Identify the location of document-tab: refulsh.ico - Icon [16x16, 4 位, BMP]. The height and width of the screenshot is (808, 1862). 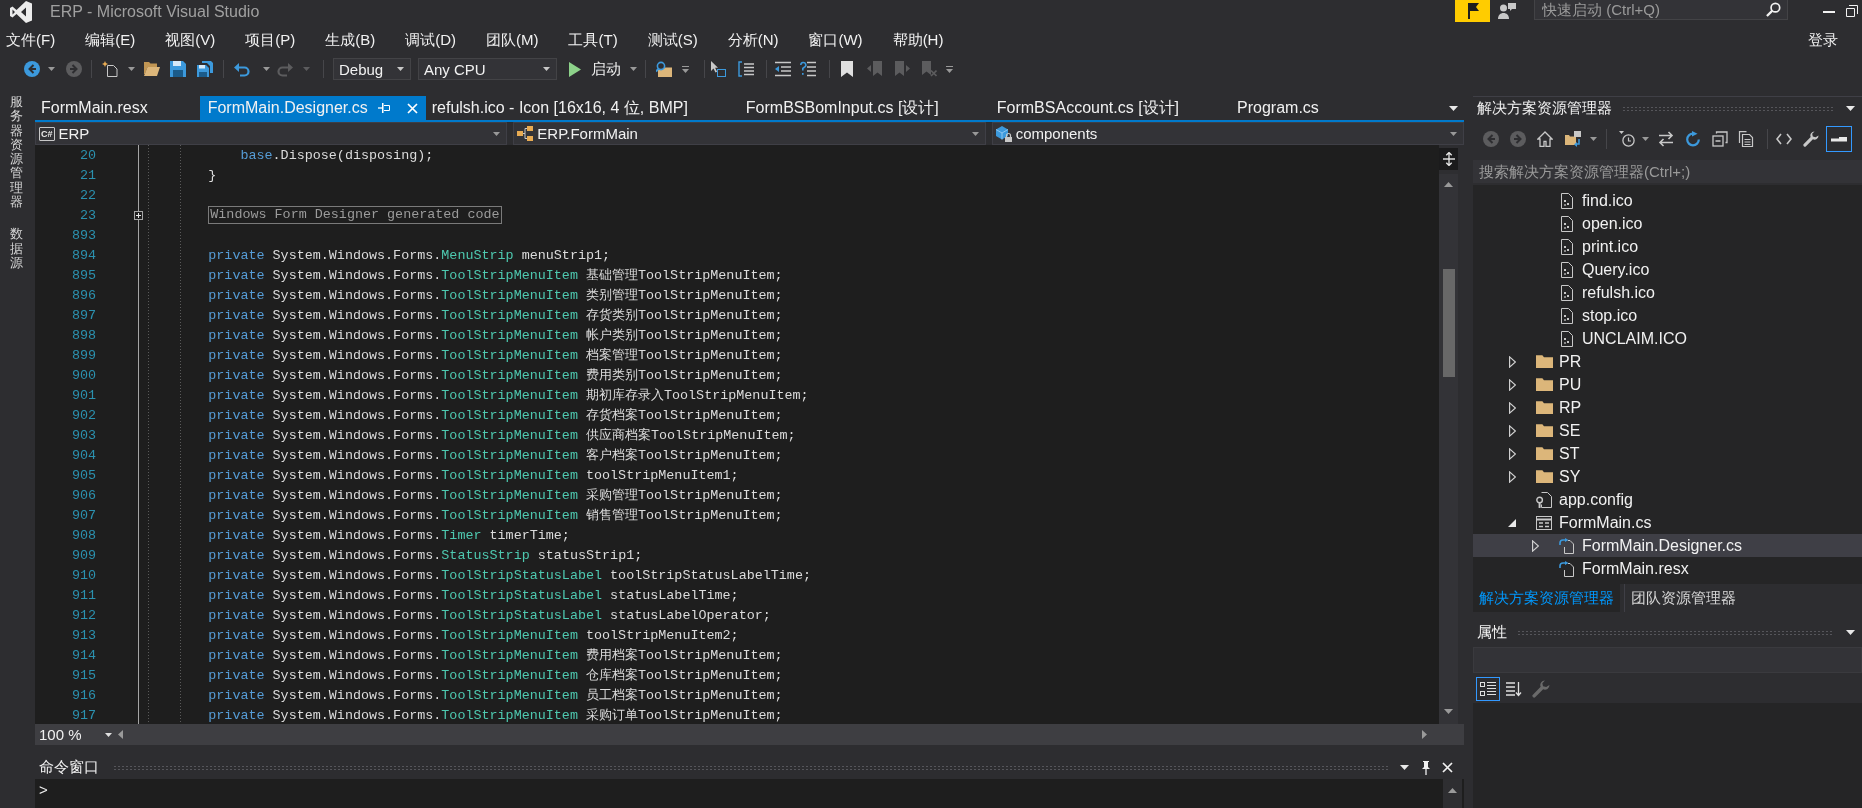
(582, 108).